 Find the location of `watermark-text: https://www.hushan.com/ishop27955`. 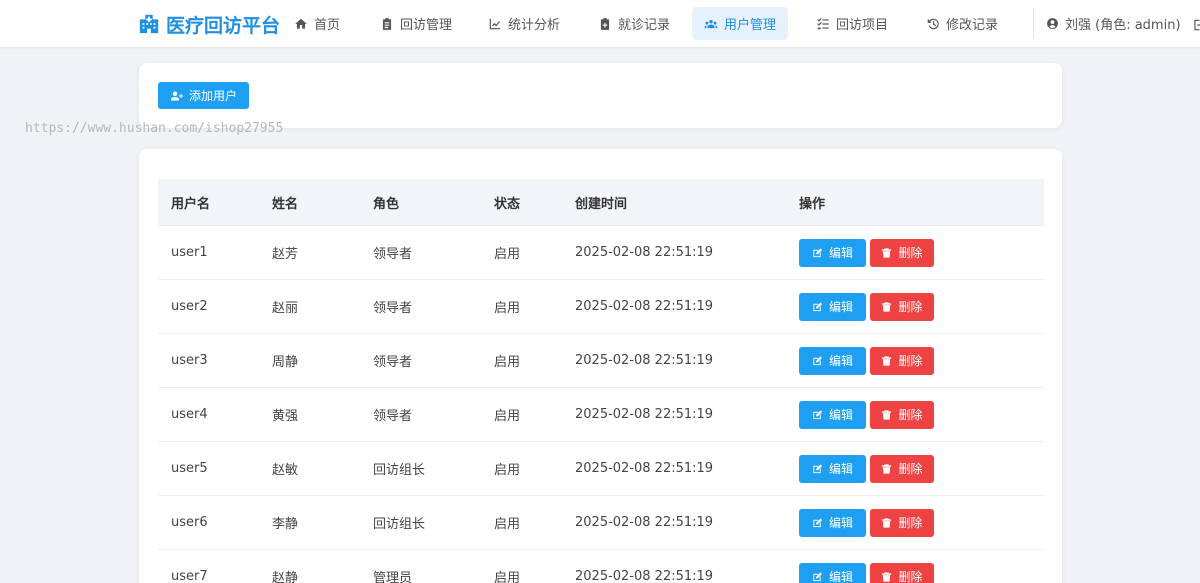

watermark-text: https://www.hushan.com/ishop27955 is located at coordinates (154, 128).